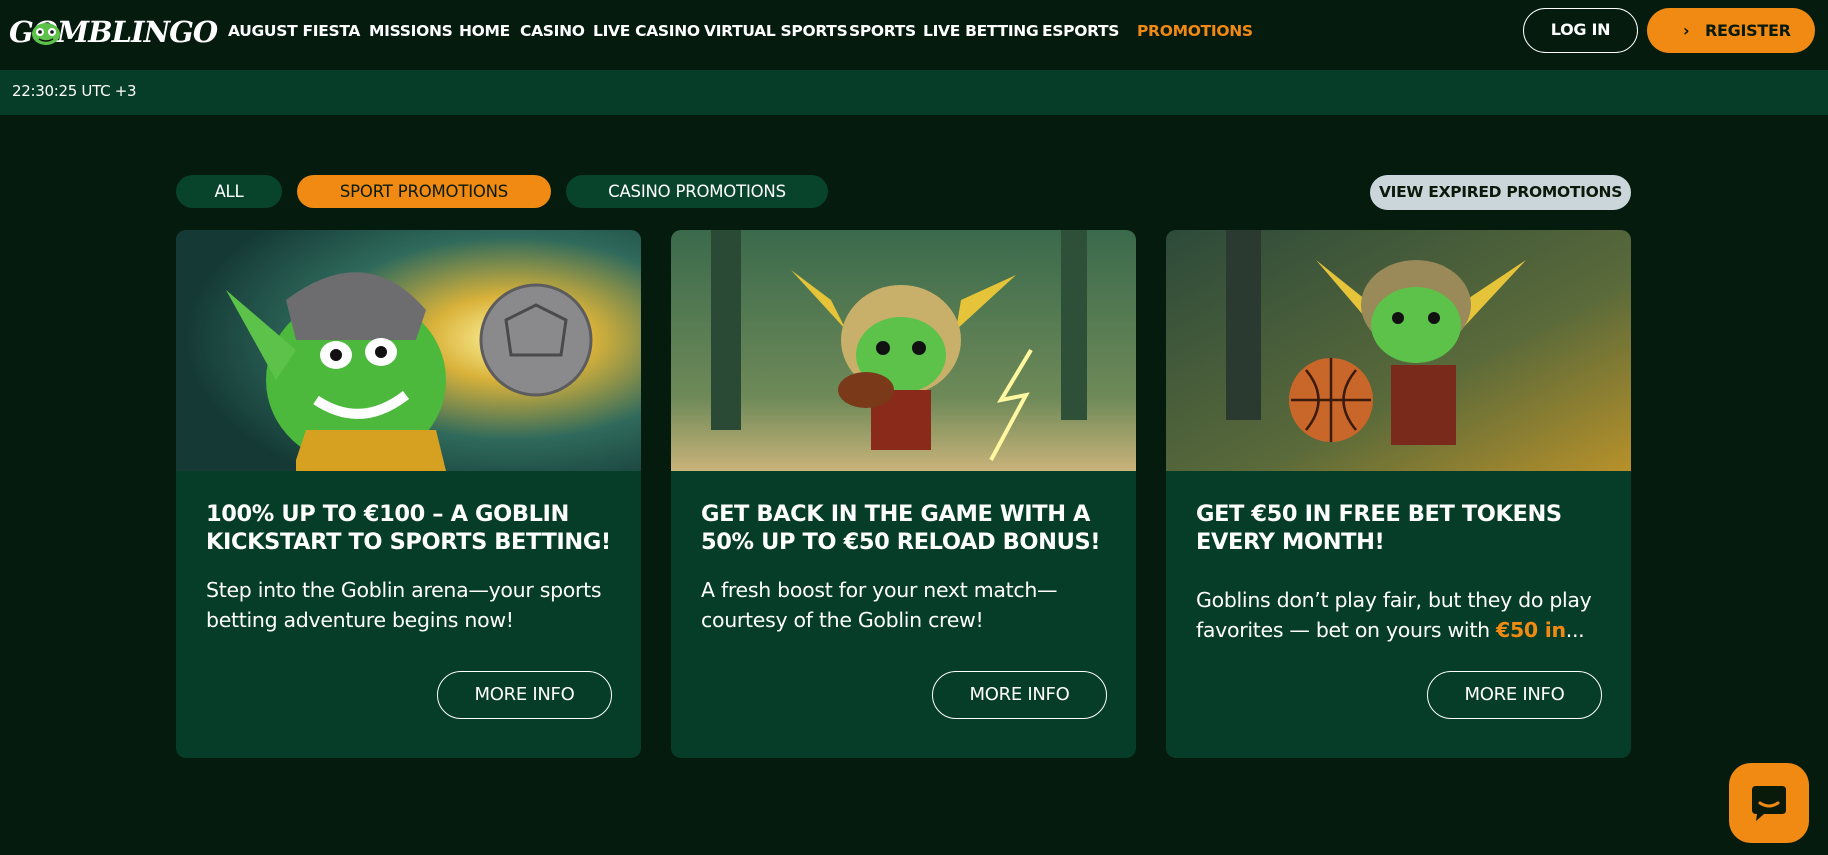 This screenshot has width=1828, height=855. Describe the element at coordinates (882, 31) in the screenshot. I see `nav-item-sports: SPORTS` at that location.